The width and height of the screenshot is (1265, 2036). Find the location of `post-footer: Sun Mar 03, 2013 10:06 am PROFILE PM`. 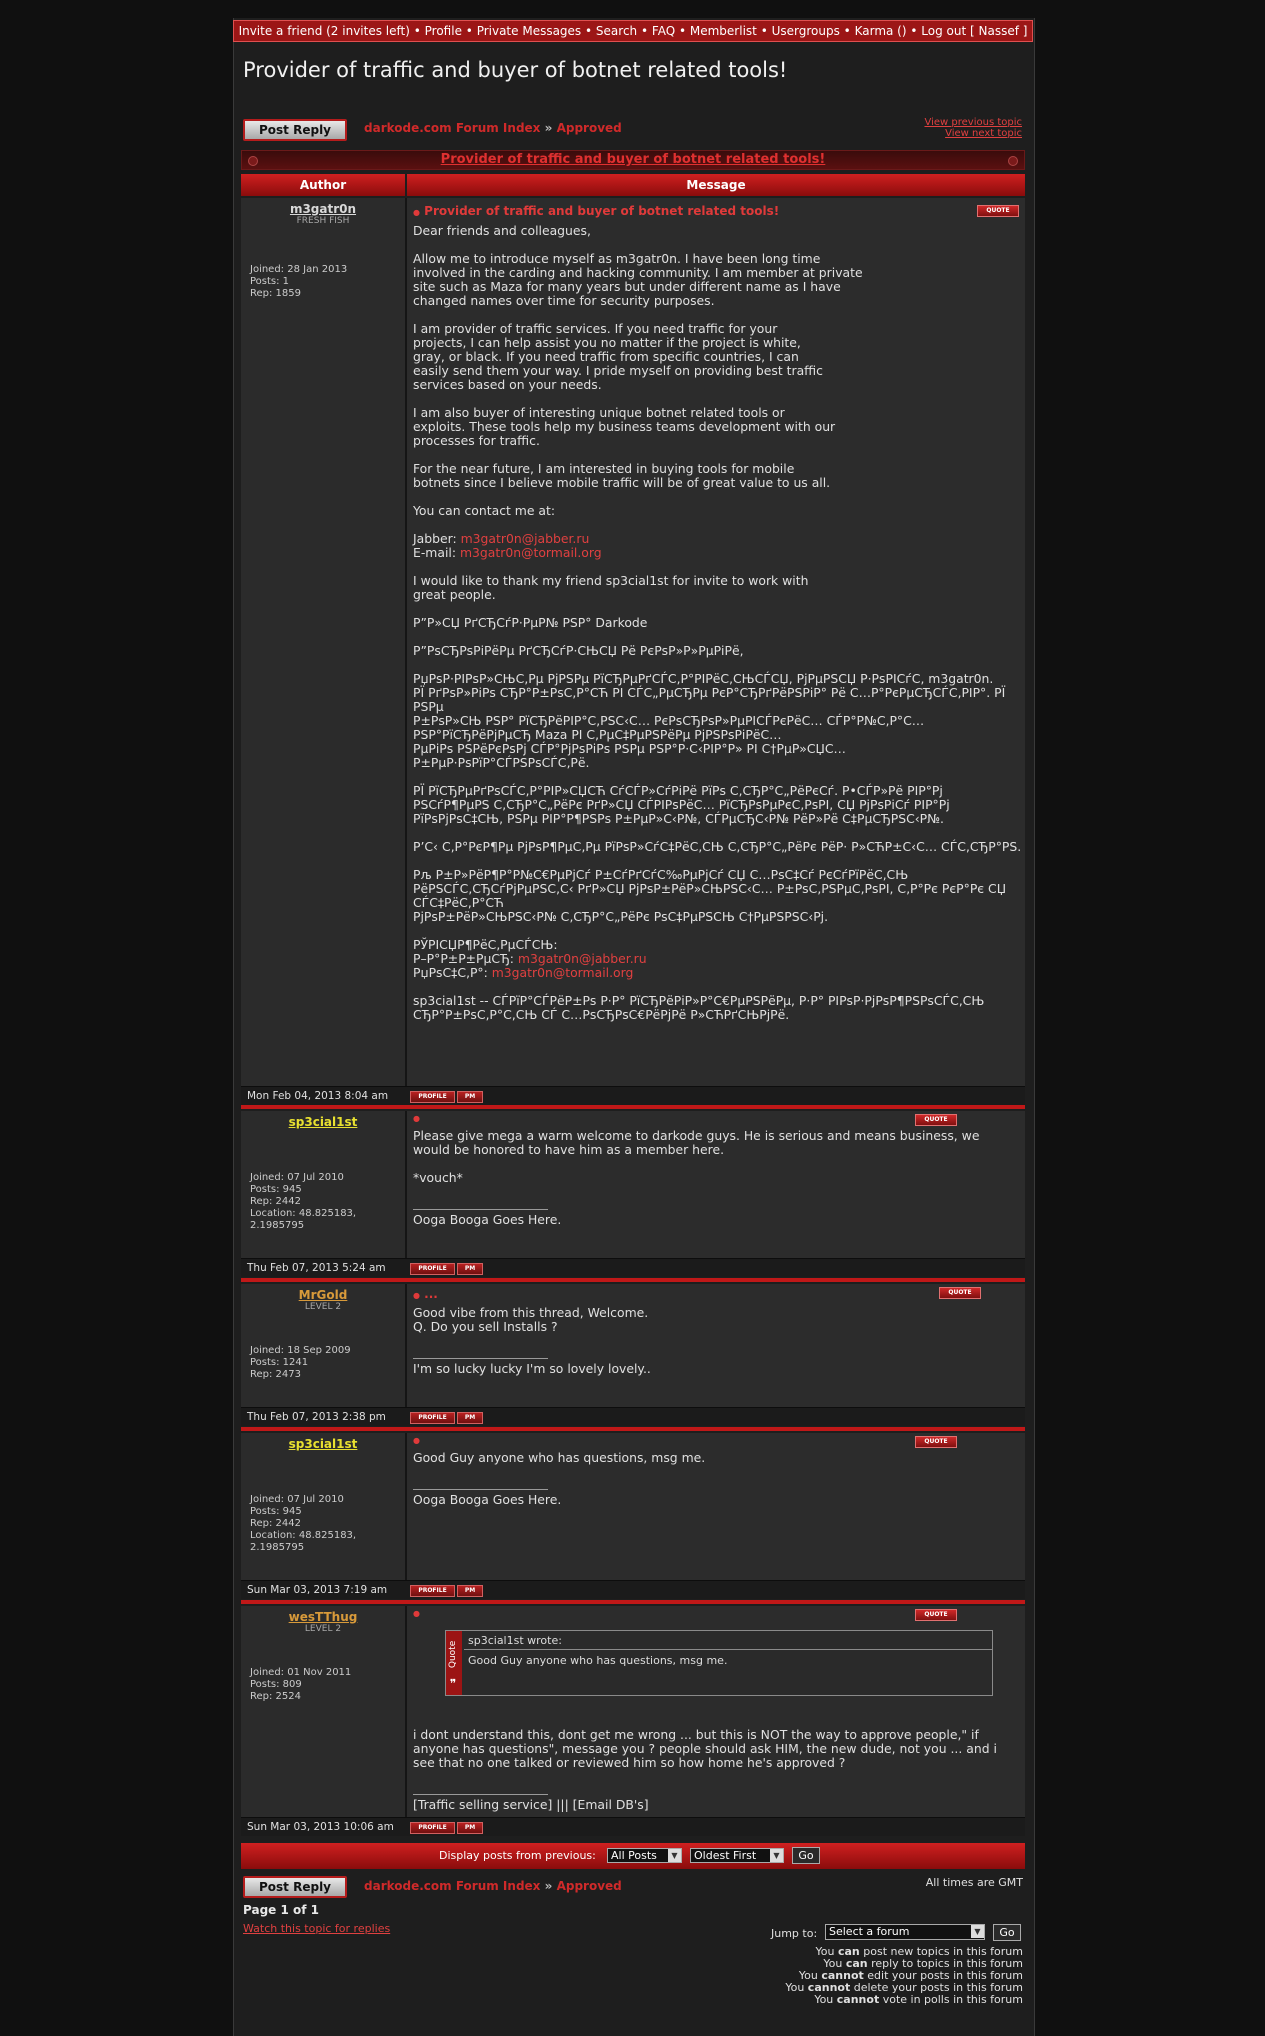

post-footer: Sun Mar 03, 2013 10:06 am PROFILE PM is located at coordinates (633, 1826).